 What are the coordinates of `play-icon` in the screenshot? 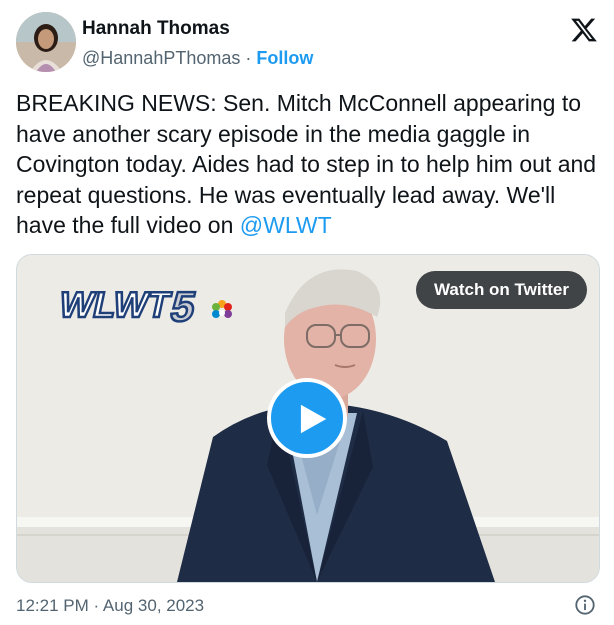 It's located at (313, 419).